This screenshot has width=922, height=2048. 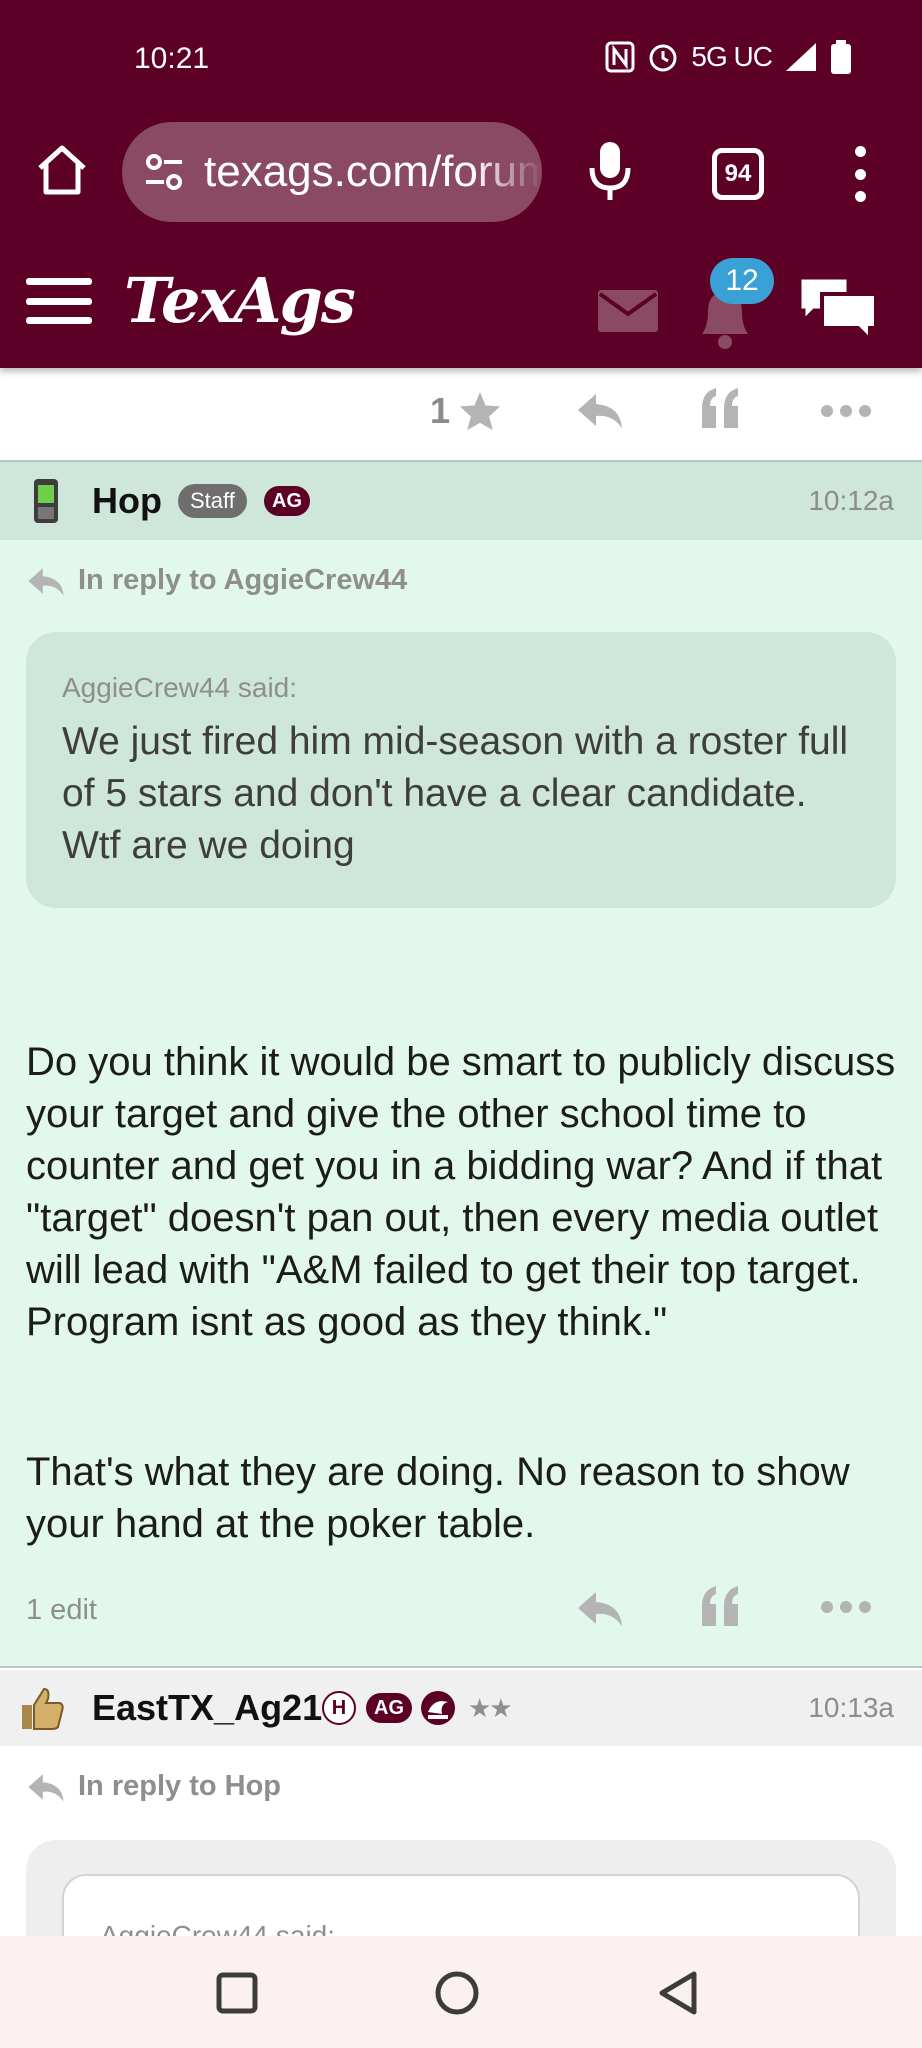 I want to click on home-circle-icon, so click(x=457, y=1993).